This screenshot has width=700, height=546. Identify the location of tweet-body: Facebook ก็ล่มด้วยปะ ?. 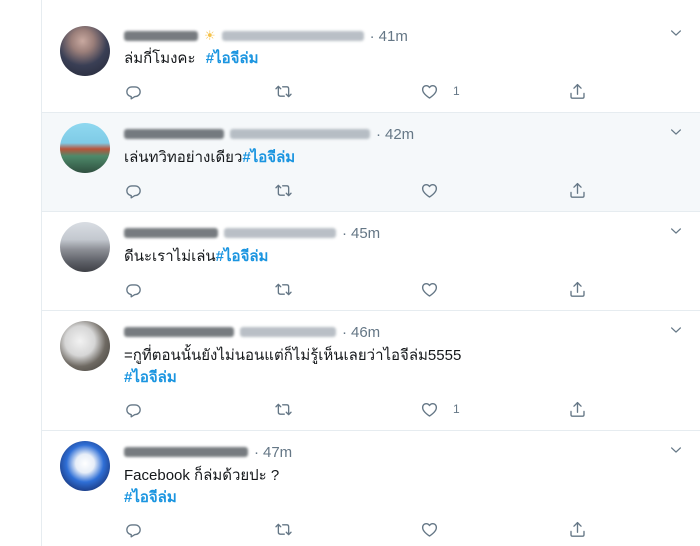
(202, 475).